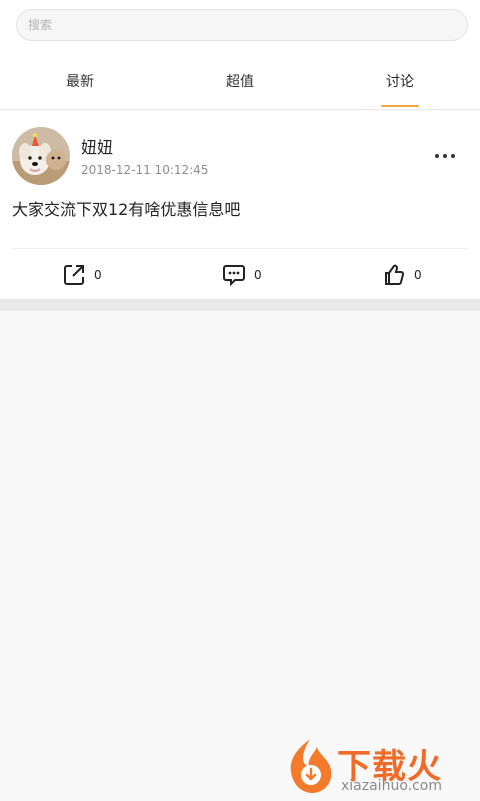 The height and width of the screenshot is (801, 480). I want to click on tab-latest: 最新, so click(80, 82).